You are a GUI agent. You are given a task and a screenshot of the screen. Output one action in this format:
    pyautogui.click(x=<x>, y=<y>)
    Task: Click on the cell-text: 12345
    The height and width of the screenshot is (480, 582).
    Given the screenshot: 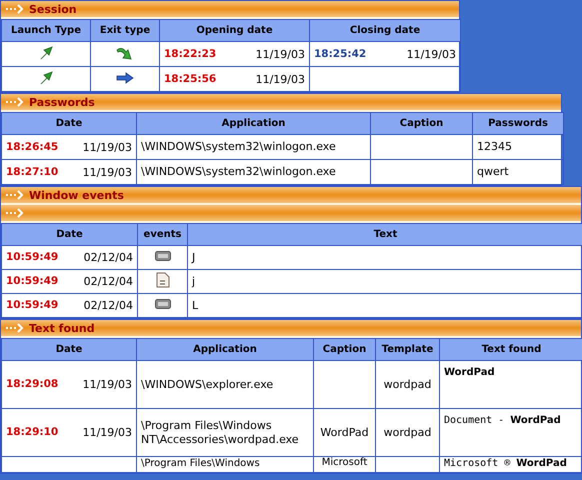 What is the action you would take?
    pyautogui.click(x=494, y=146)
    